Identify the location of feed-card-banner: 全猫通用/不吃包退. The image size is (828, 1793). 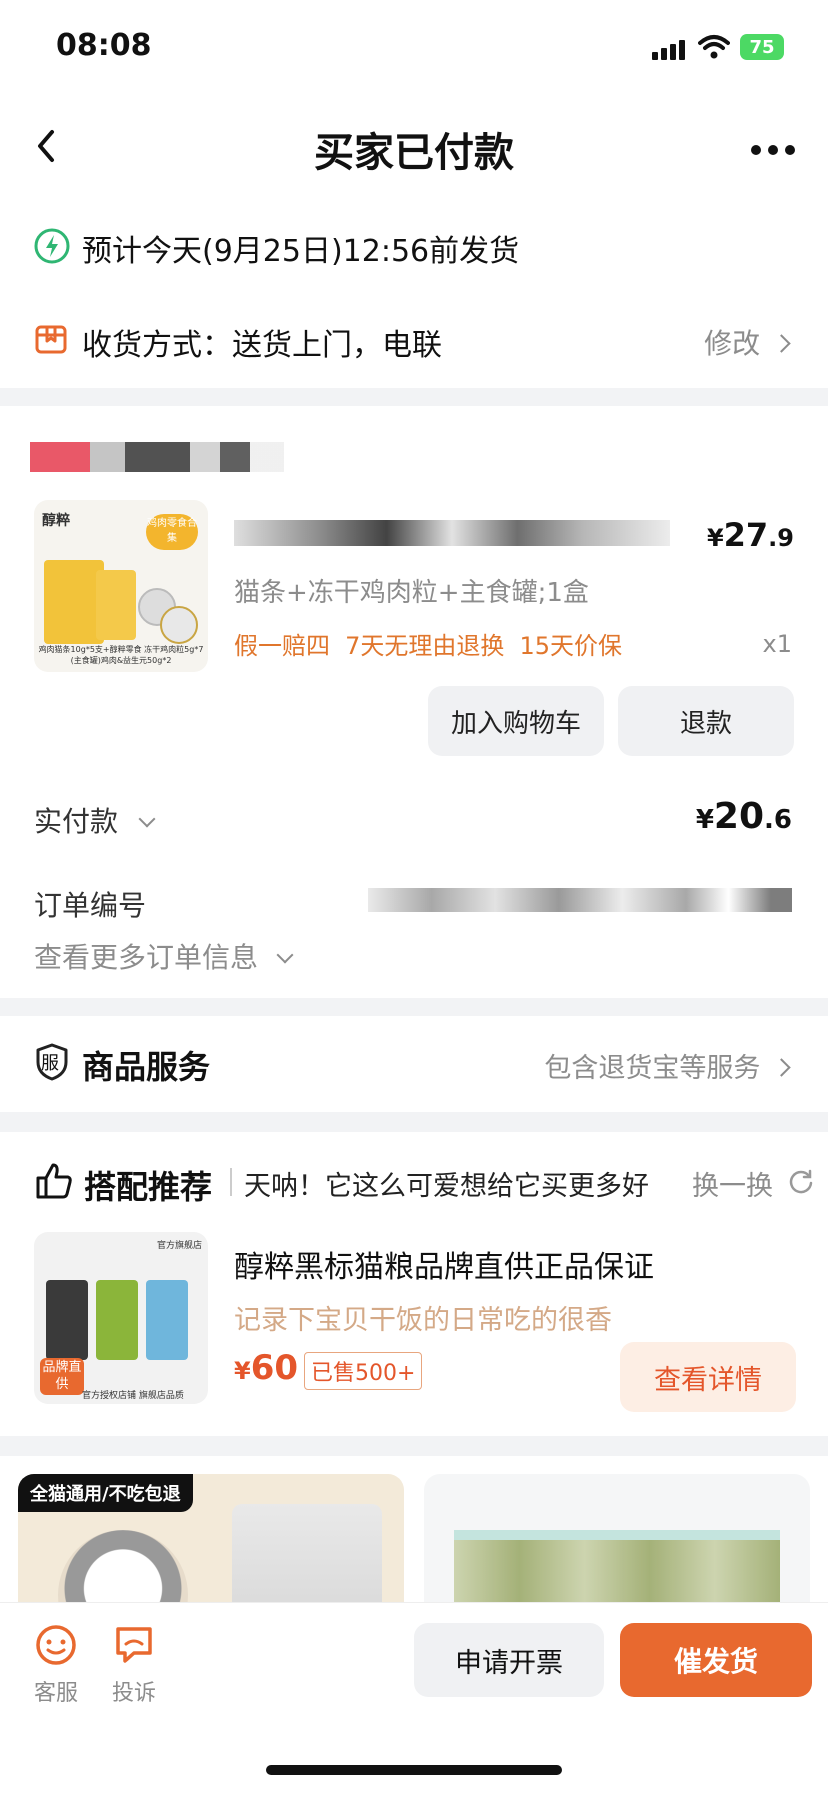
(105, 1493).